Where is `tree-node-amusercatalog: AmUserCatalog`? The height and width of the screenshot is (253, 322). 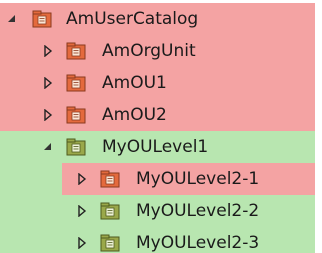
tree-node-amusercatalog: AmUserCatalog is located at coordinates (157, 19).